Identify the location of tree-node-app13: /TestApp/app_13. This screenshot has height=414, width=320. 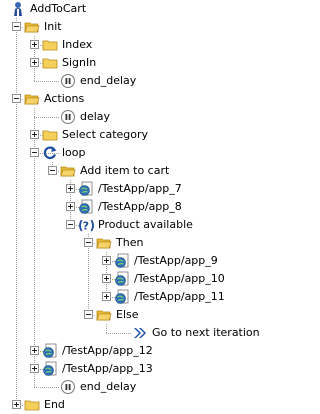
(134, 369).